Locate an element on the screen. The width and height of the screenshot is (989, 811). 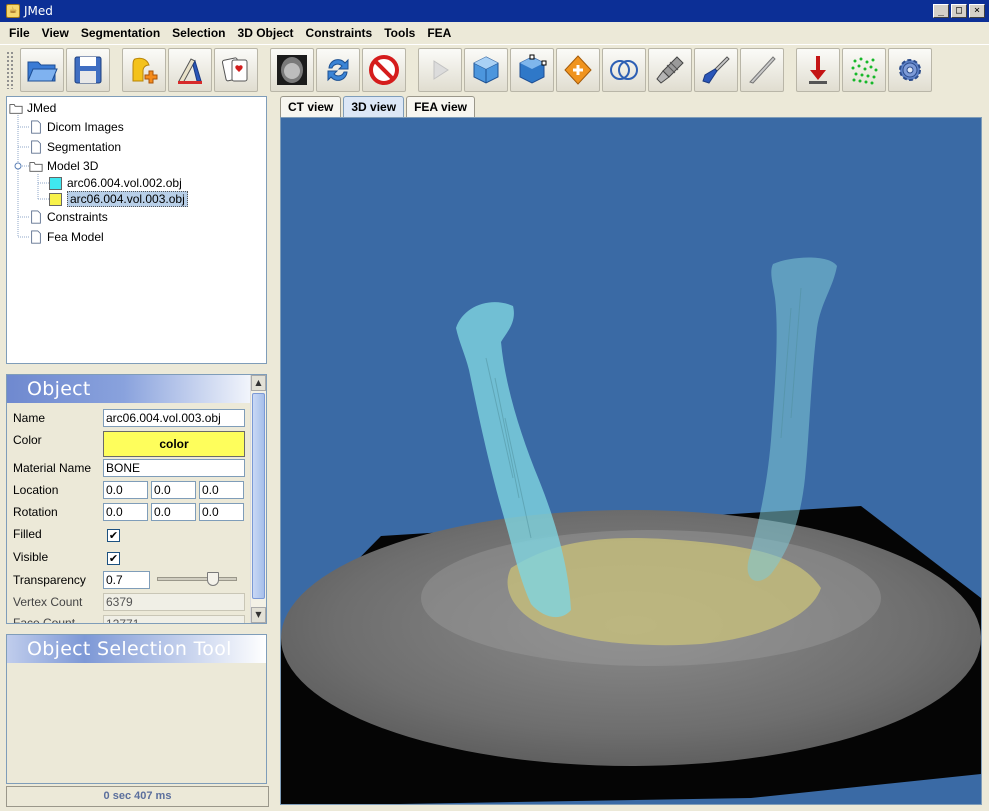
screw-button is located at coordinates (670, 69).